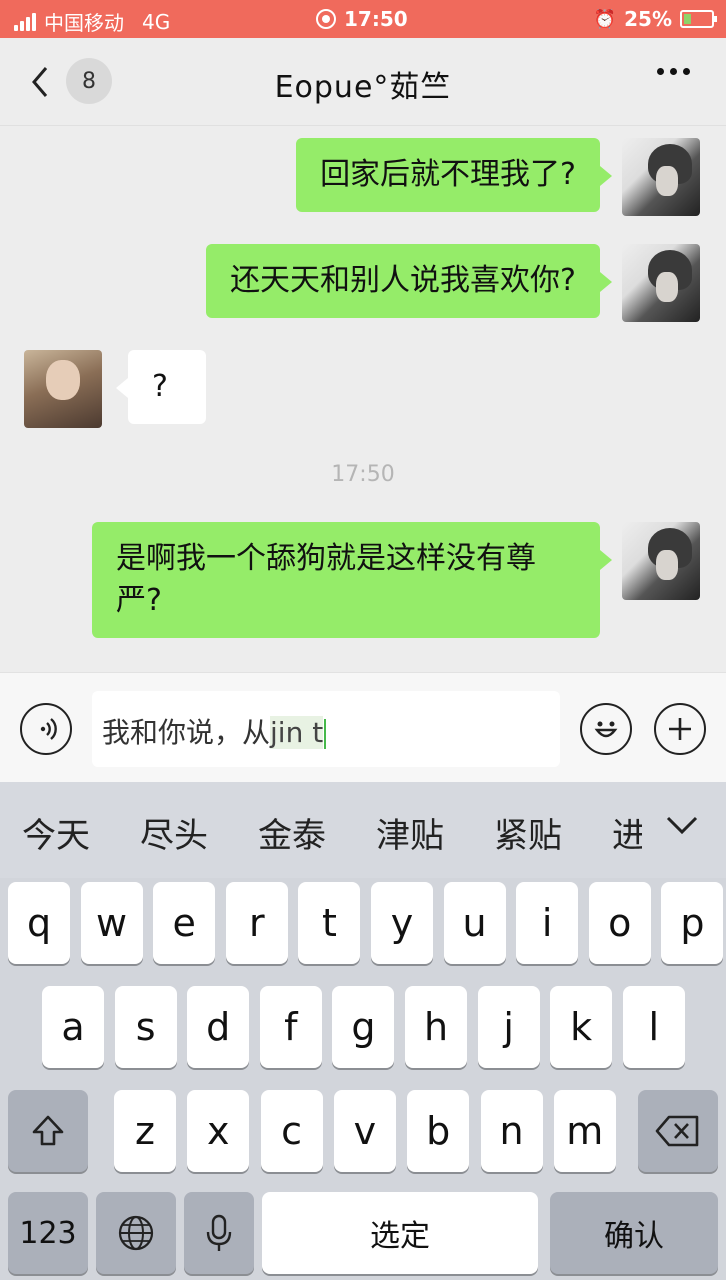 The width and height of the screenshot is (726, 1280). I want to click on signal-icon, so click(25, 21).